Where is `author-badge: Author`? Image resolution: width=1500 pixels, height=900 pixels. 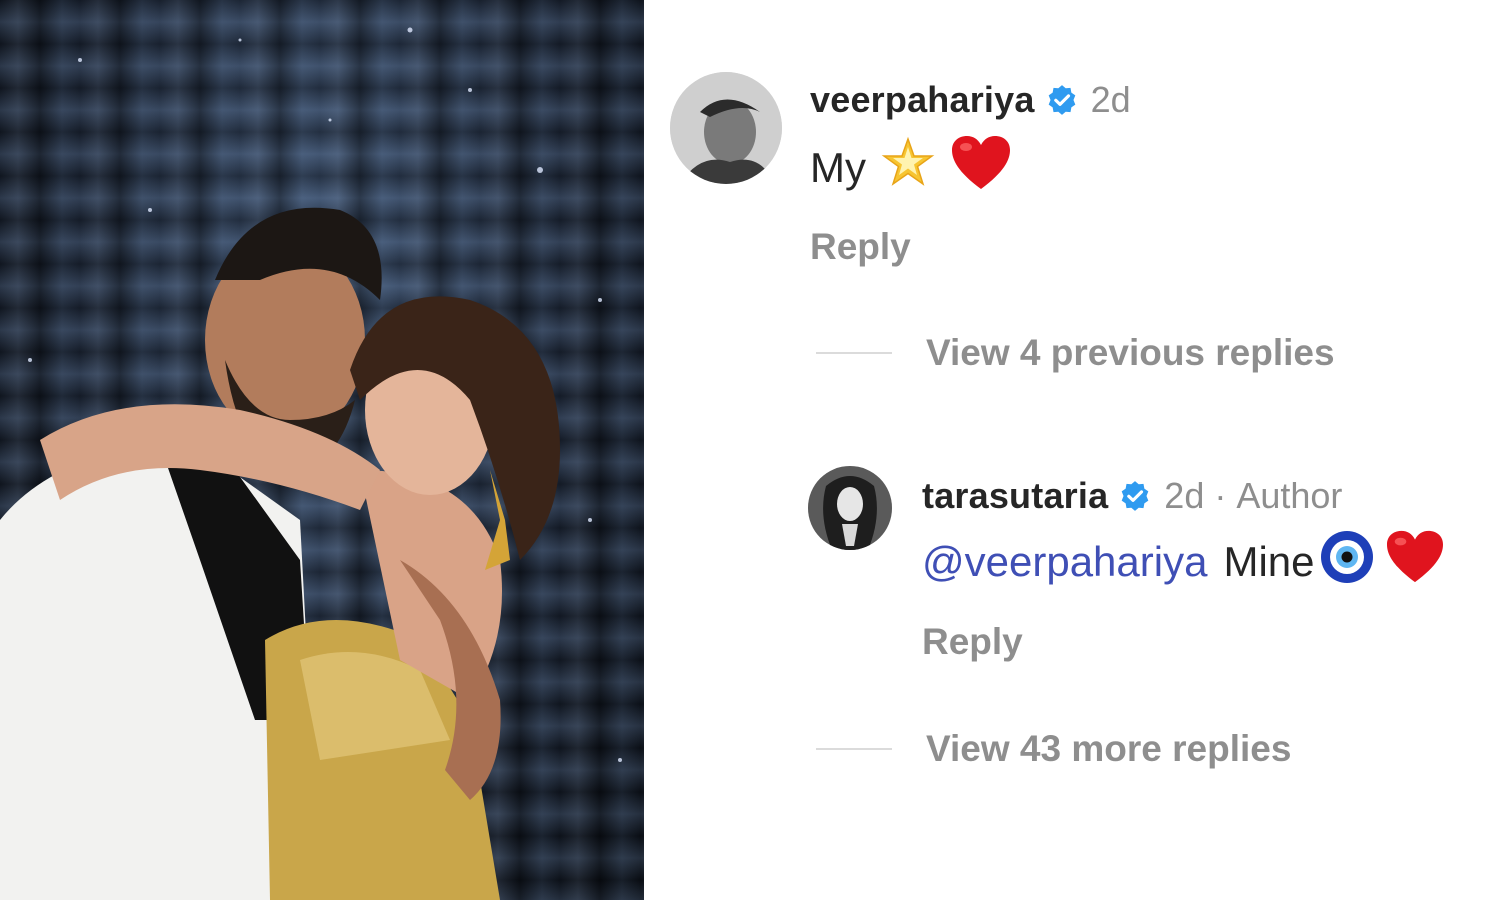
author-badge: Author is located at coordinates (1289, 495).